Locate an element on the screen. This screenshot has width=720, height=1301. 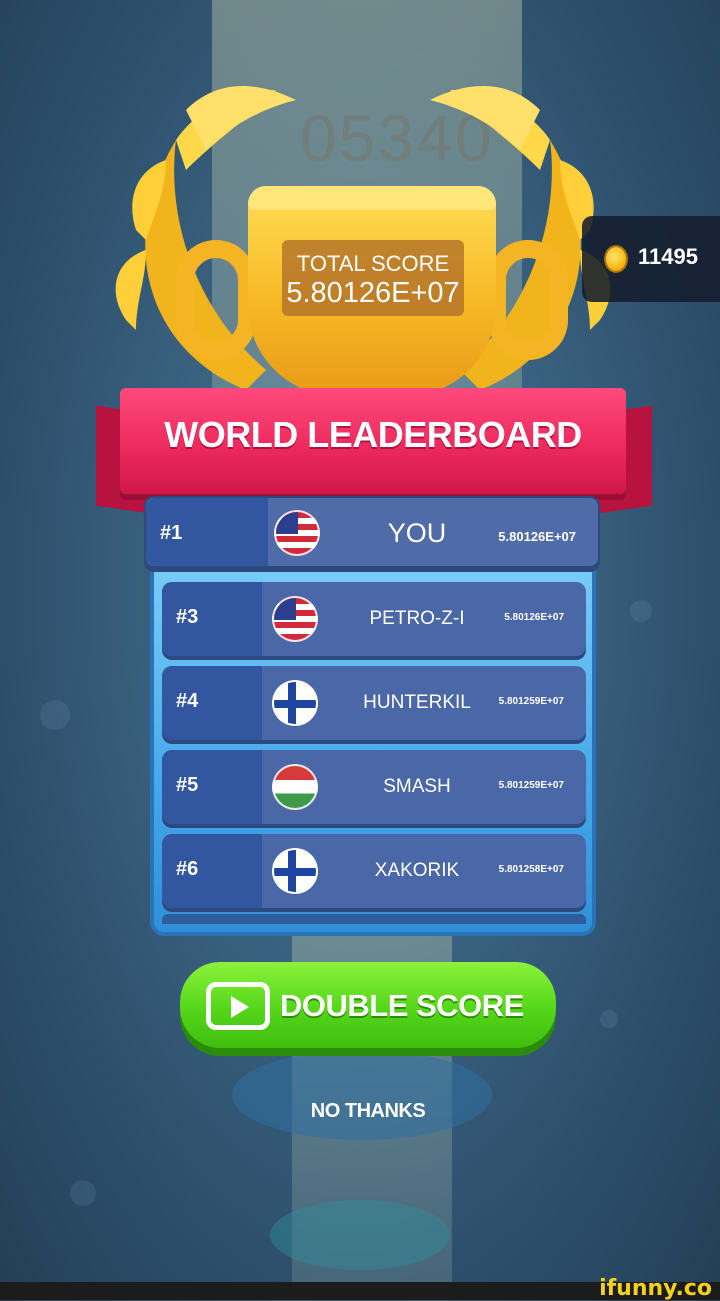
player-name: YOU is located at coordinates (417, 533).